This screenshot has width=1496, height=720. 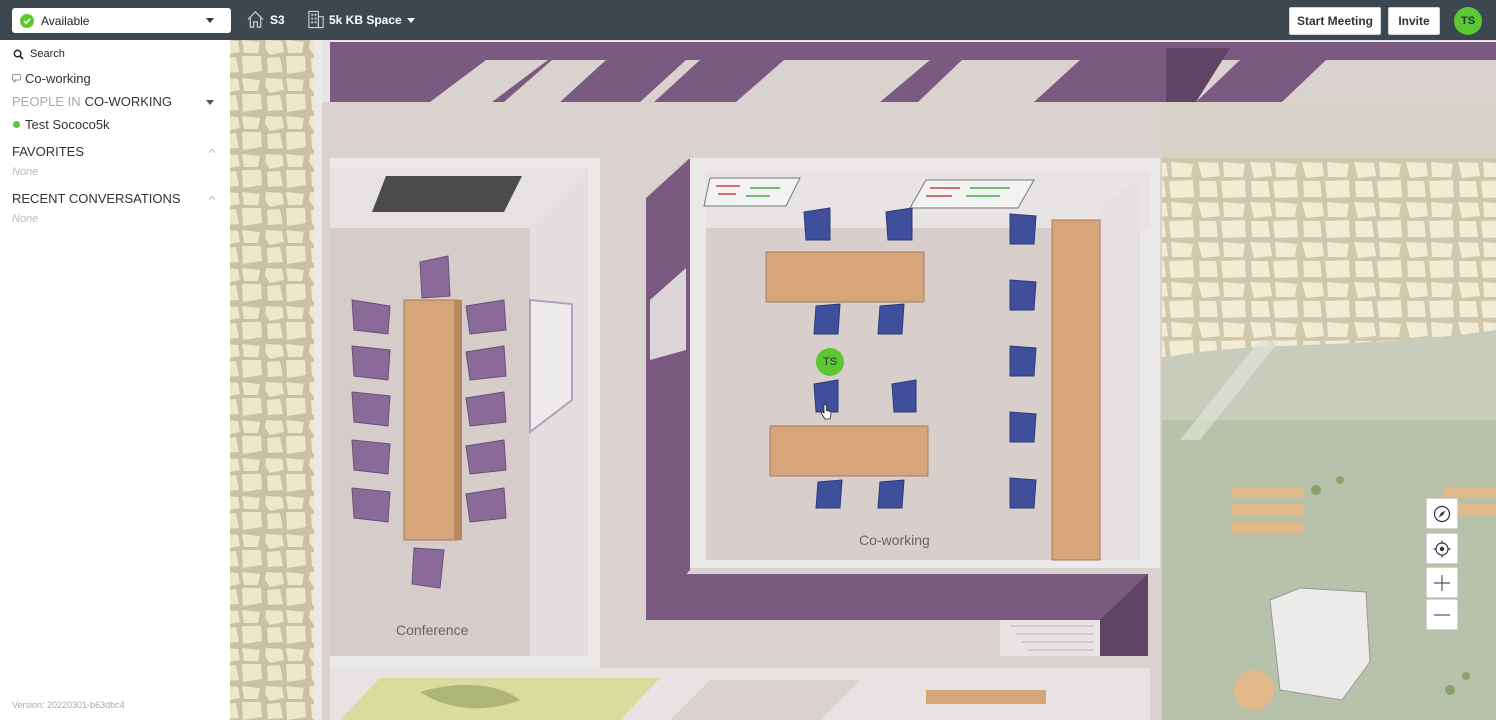 I want to click on home-label: S3, so click(x=277, y=19).